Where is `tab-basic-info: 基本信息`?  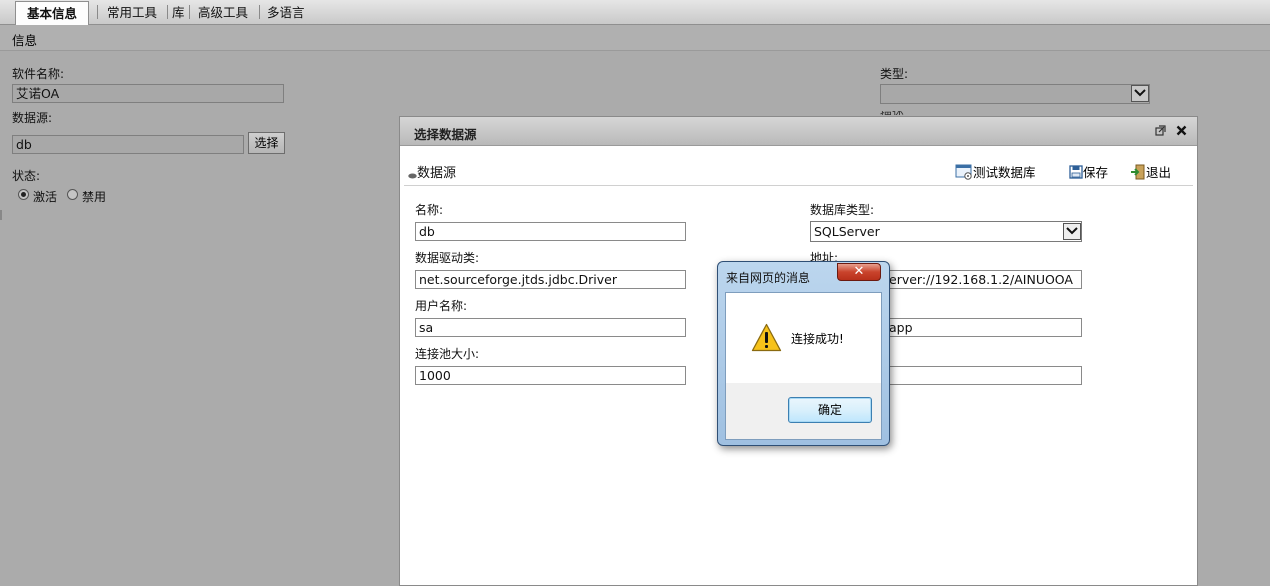
tab-basic-info: 基本信息 is located at coordinates (52, 13).